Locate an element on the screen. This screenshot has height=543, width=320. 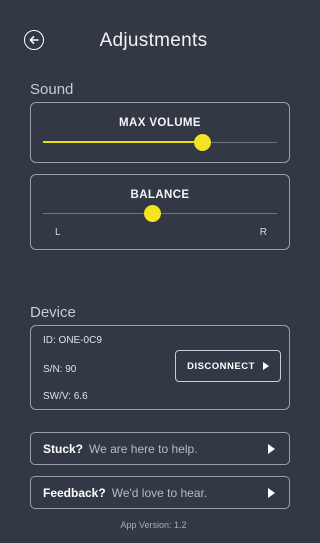
device-software-version: SW/V: 6.6 is located at coordinates (65, 396).